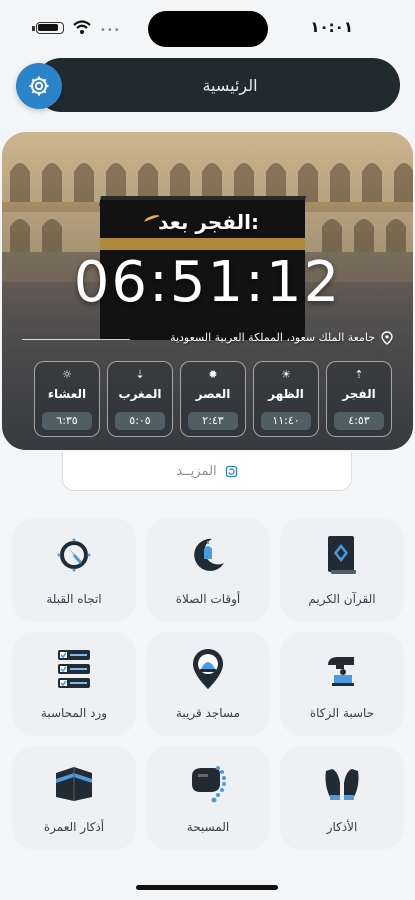 This screenshot has width=415, height=900. I want to click on praying-hands-icon, so click(342, 784).